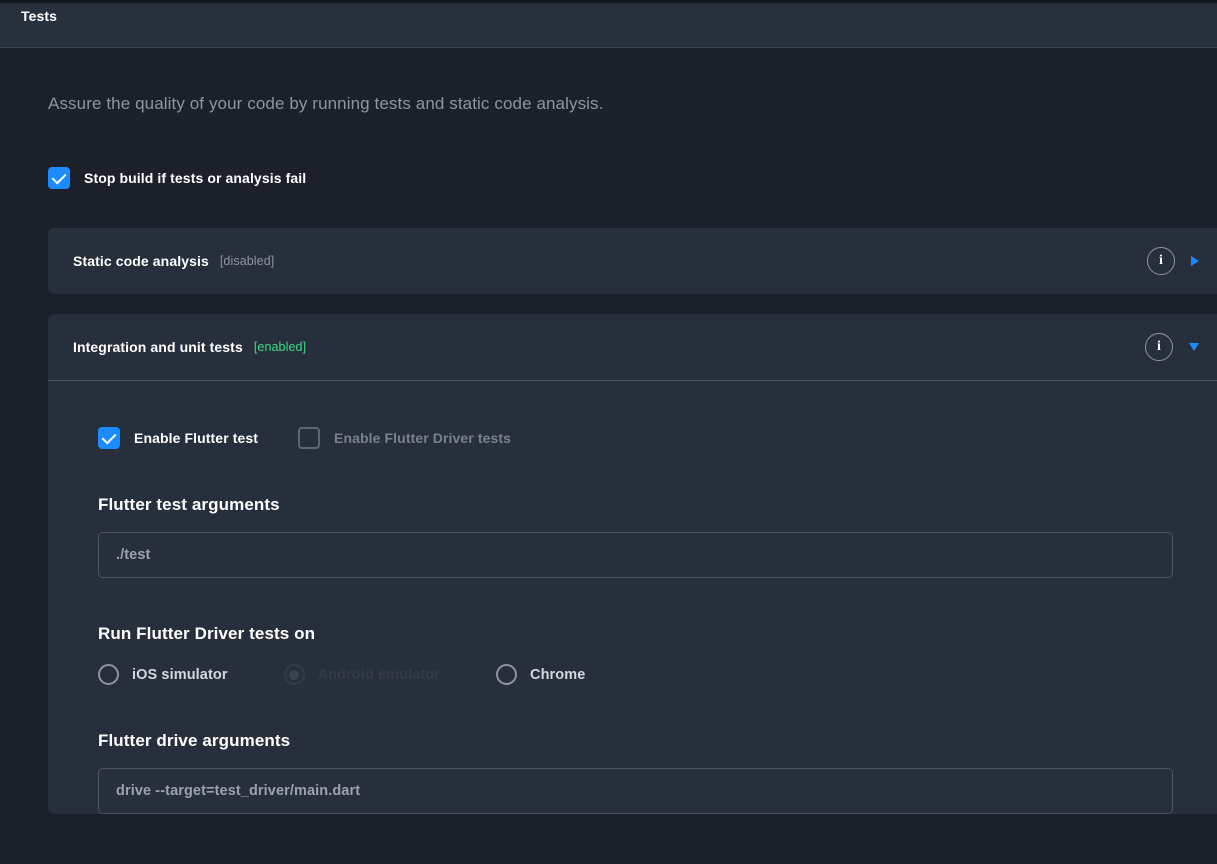  What do you see at coordinates (1194, 347) in the screenshot?
I see `chevron-down-icon` at bounding box center [1194, 347].